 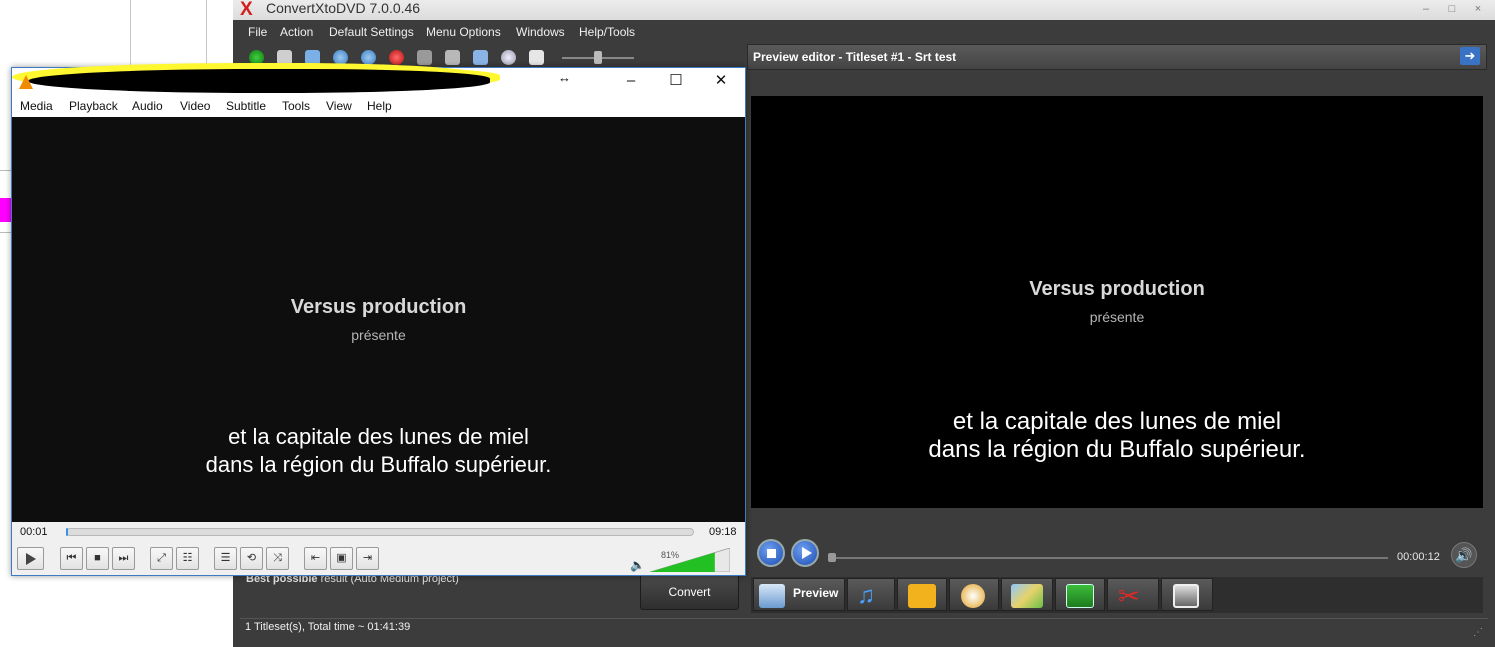 I want to click on cx-menu-default-settings: Default Settings, so click(x=371, y=32).